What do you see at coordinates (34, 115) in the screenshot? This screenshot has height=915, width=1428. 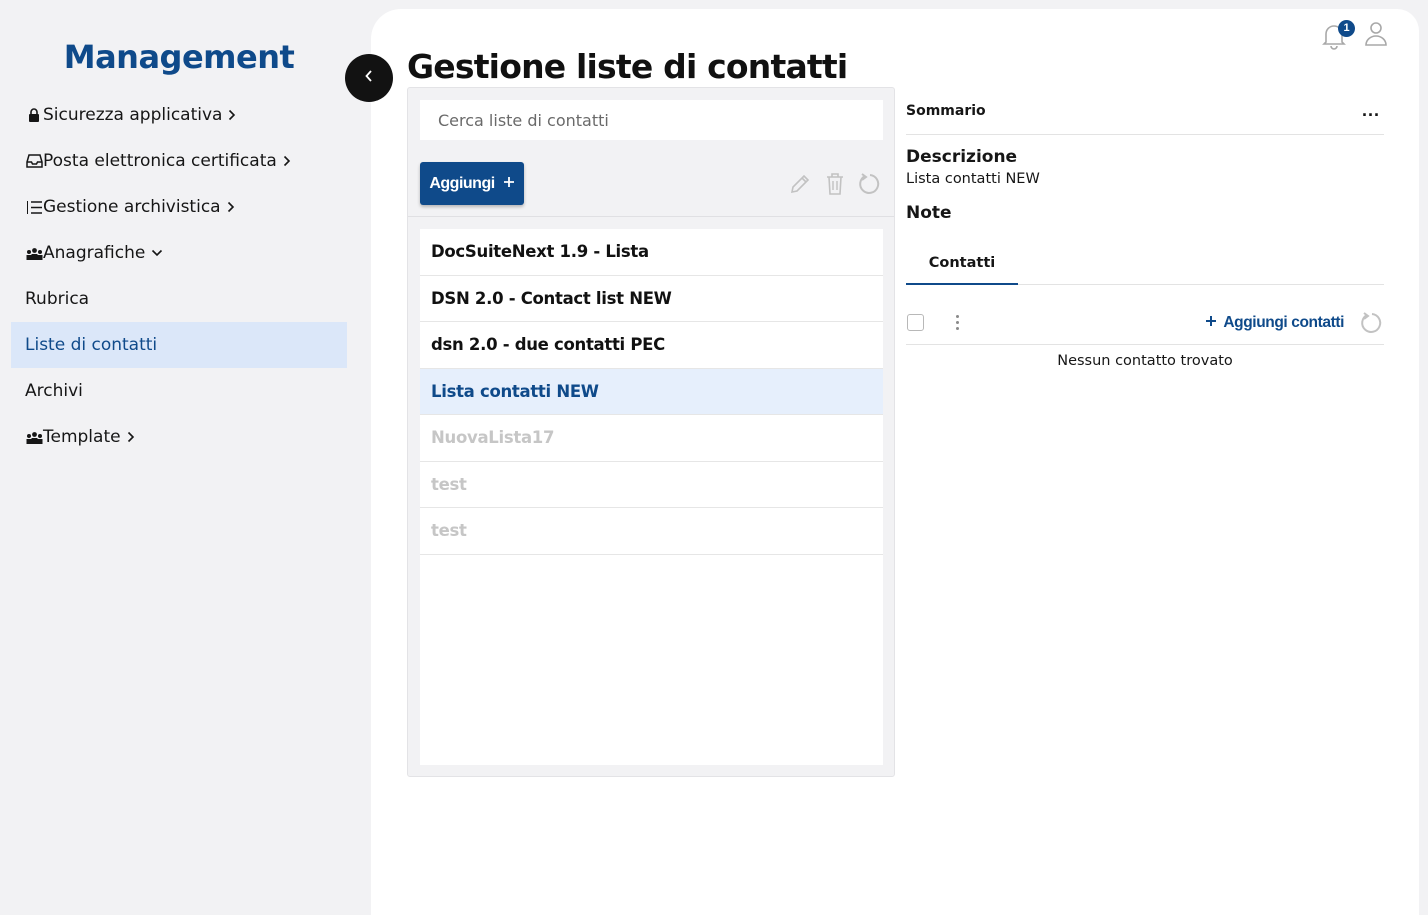 I see `lock-icon` at bounding box center [34, 115].